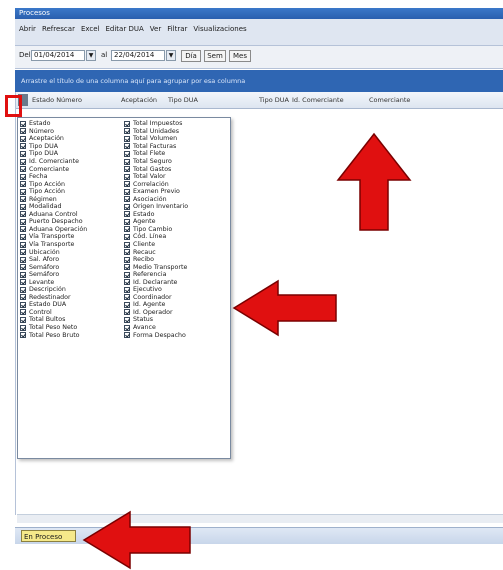 The width and height of the screenshot is (503, 570). I want to click on column-option: Tipo DUA, so click(53, 154).